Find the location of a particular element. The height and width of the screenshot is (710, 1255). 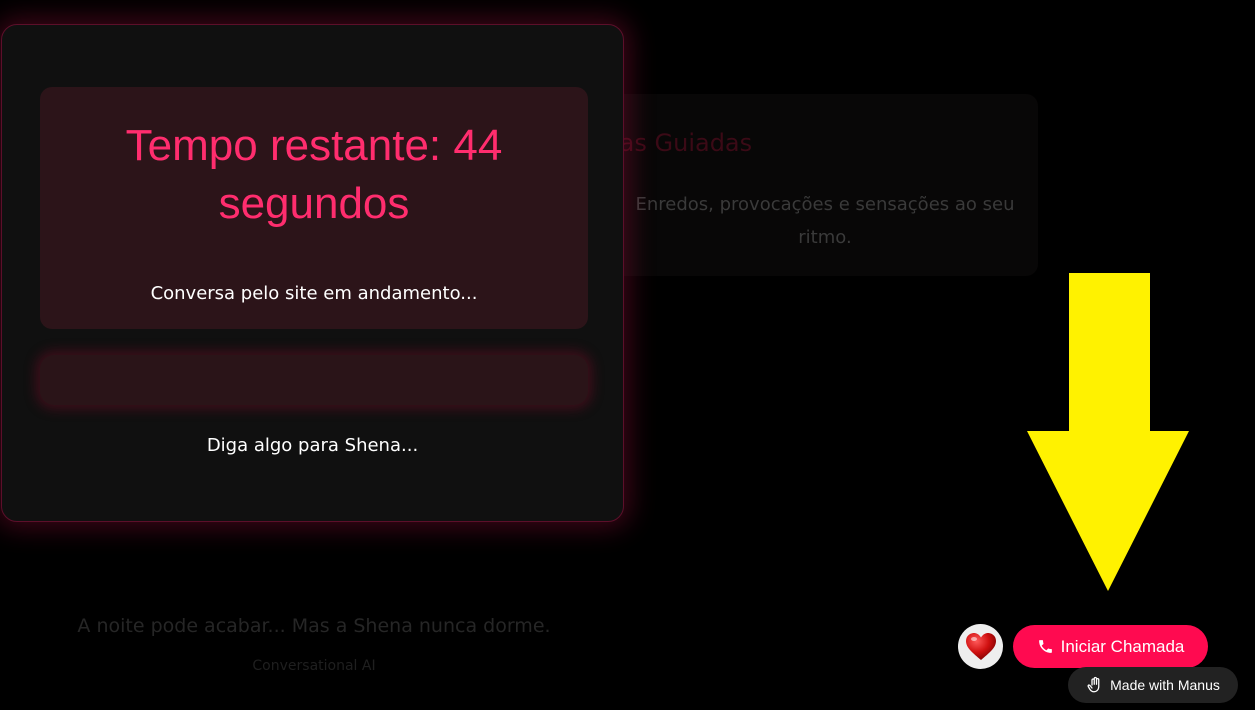

made-with-manus-badge: Made with Manus is located at coordinates (1153, 685).